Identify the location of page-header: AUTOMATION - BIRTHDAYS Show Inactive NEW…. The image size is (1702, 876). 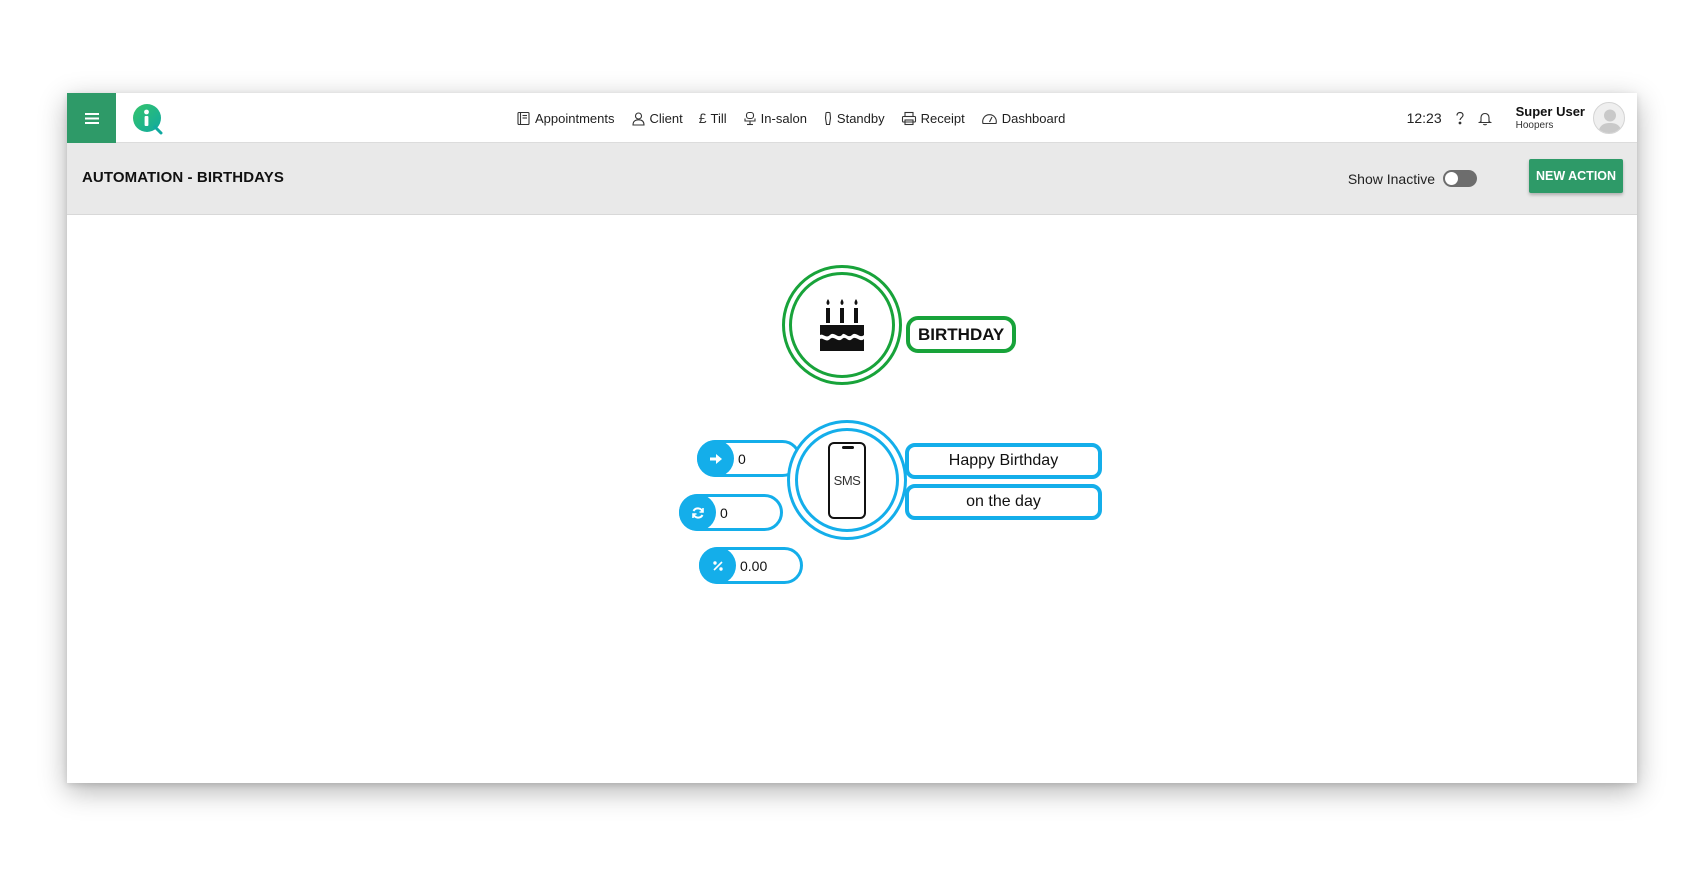
(852, 179).